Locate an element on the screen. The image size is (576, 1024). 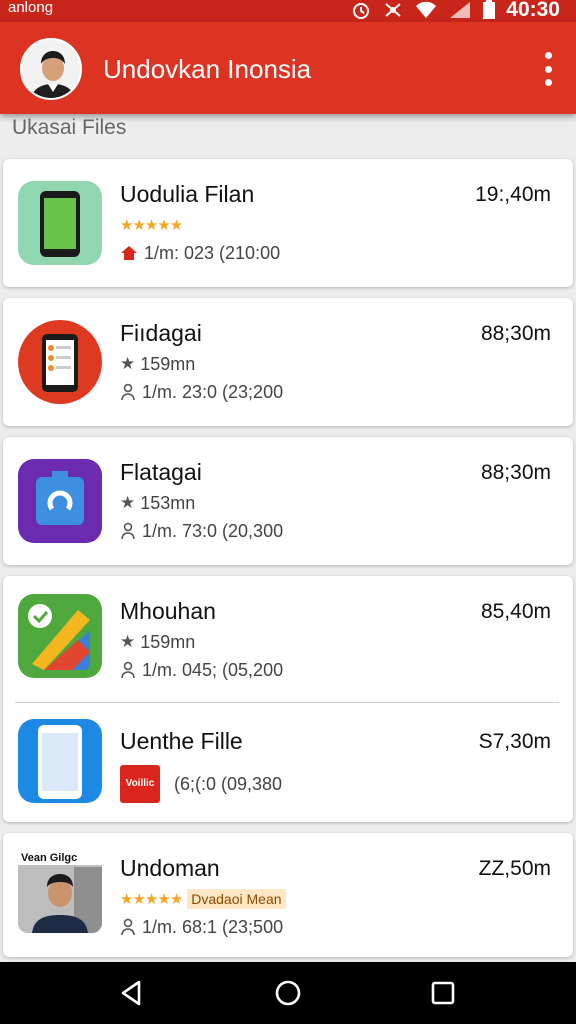
file-meta: 1/m: 023 (210:00 is located at coordinates (200, 253).